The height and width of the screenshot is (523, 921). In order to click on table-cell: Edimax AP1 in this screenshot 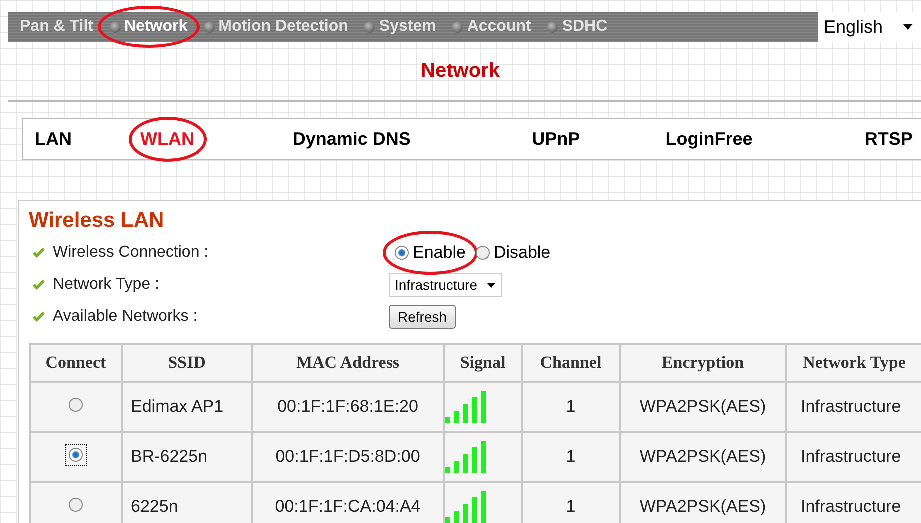, I will do `click(187, 407)`.